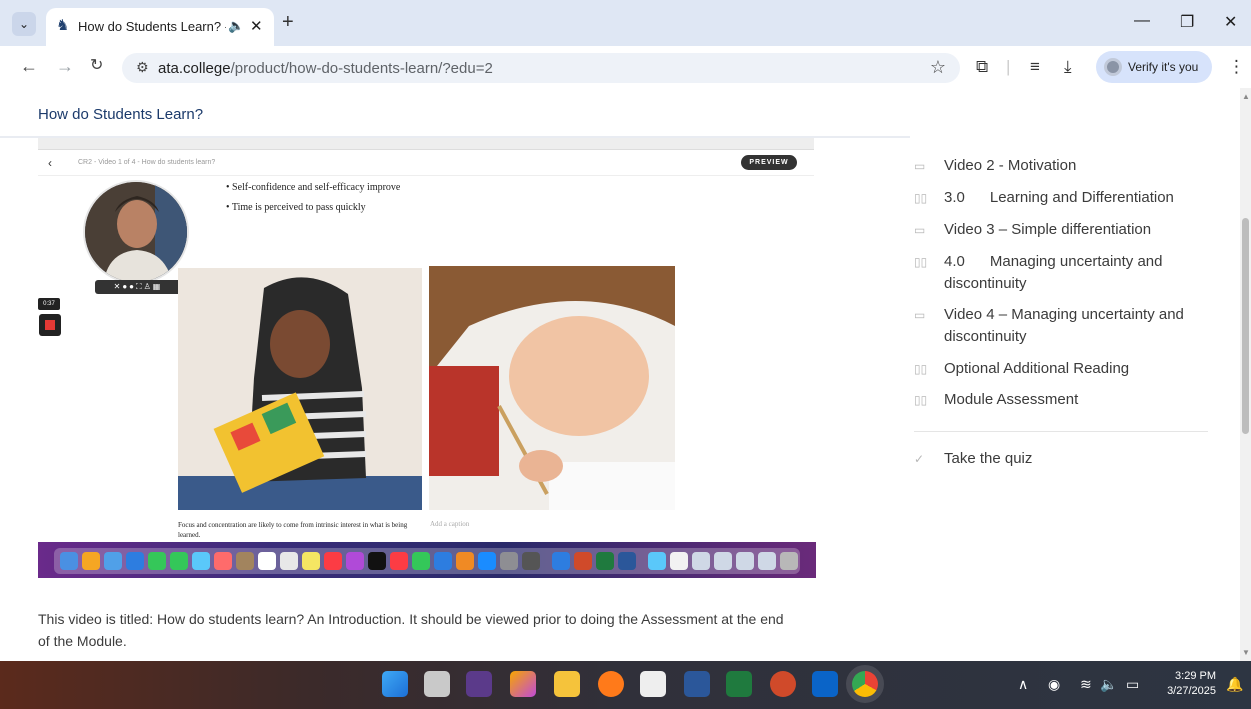  What do you see at coordinates (1037, 368) in the screenshot?
I see `sidebar-item-label: Optional Additional Reading` at bounding box center [1037, 368].